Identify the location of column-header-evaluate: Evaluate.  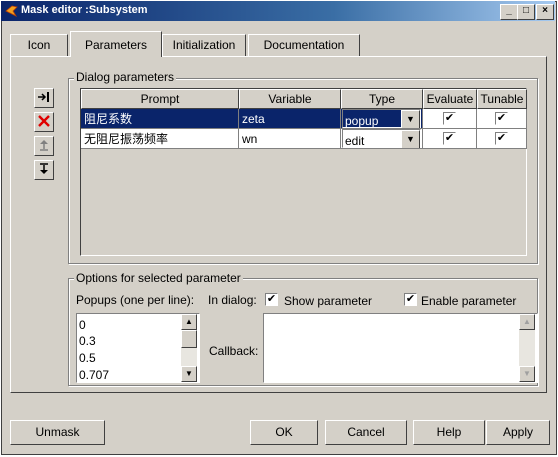
(450, 99).